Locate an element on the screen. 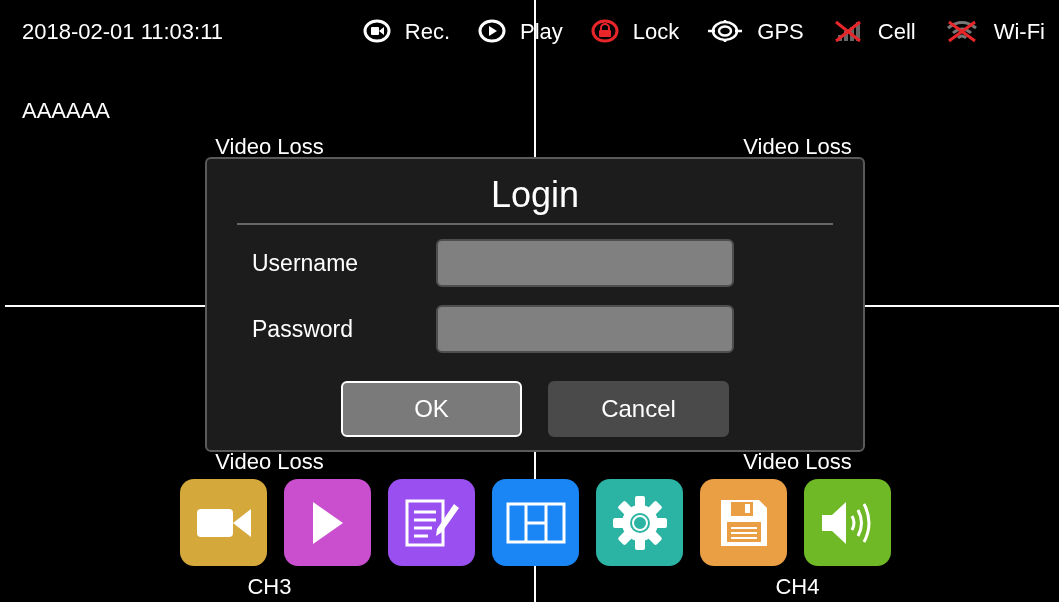  document-edit-icon is located at coordinates (431, 522).